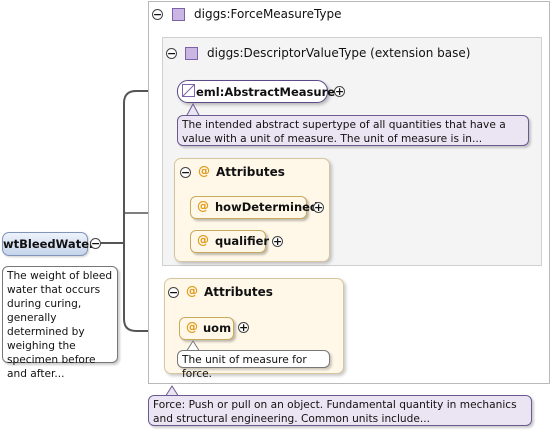  Describe the element at coordinates (95, 243) in the screenshot. I see `collapse-element-toggle: −` at that location.